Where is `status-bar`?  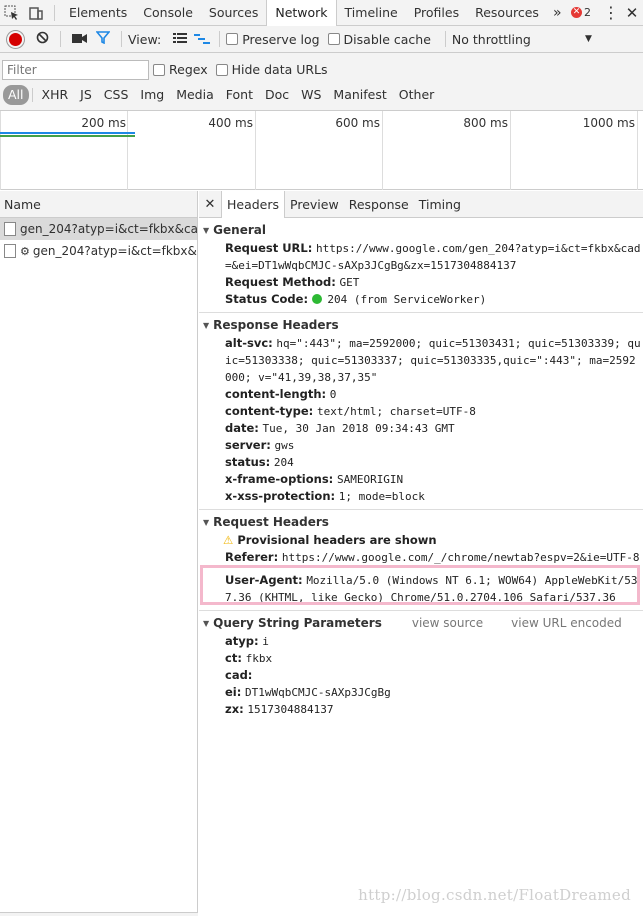 status-bar is located at coordinates (99, 914).